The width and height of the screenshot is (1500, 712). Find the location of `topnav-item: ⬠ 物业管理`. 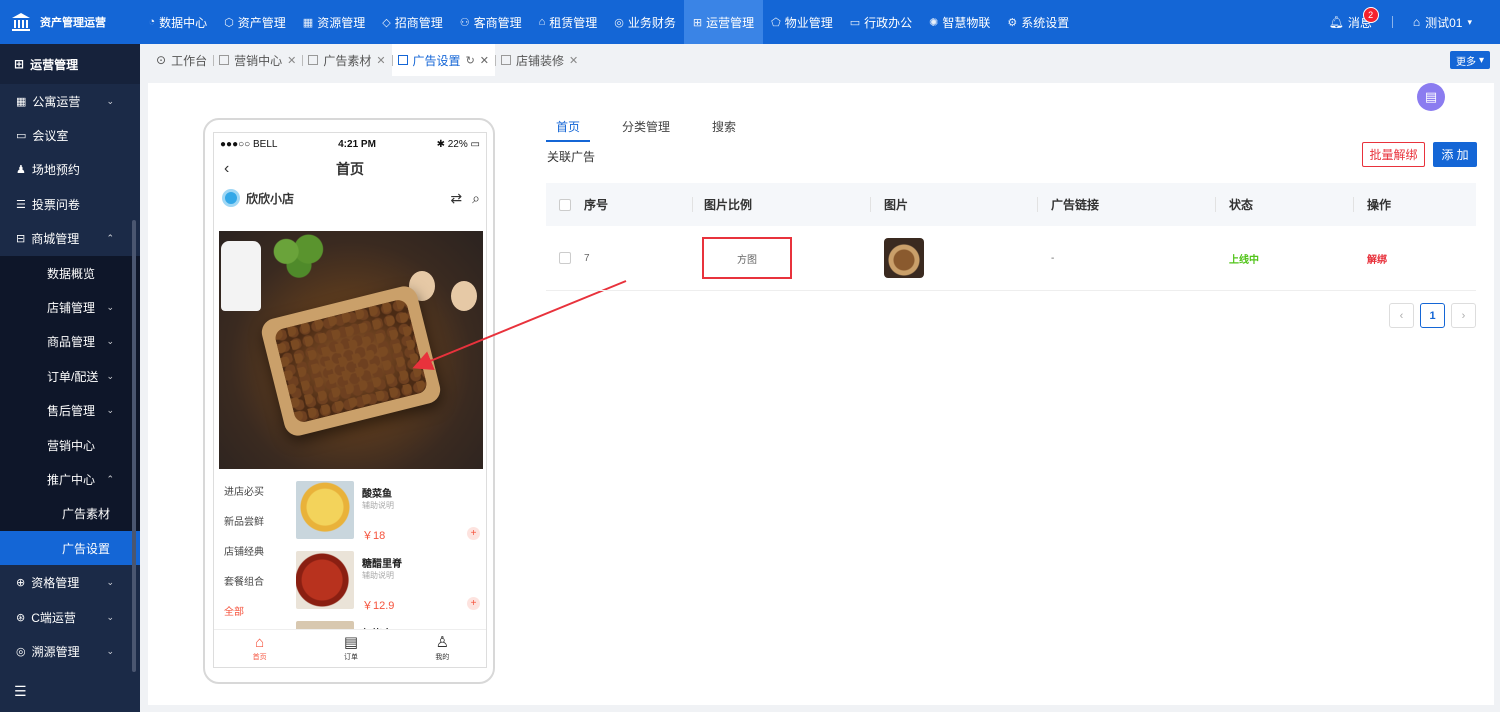

topnav-item: ⬠ 物业管理 is located at coordinates (802, 22).